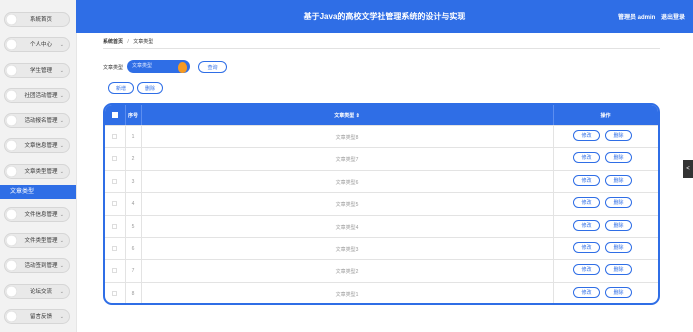  I want to click on table-row: 8 文章类型1 修改 删除, so click(381, 292).